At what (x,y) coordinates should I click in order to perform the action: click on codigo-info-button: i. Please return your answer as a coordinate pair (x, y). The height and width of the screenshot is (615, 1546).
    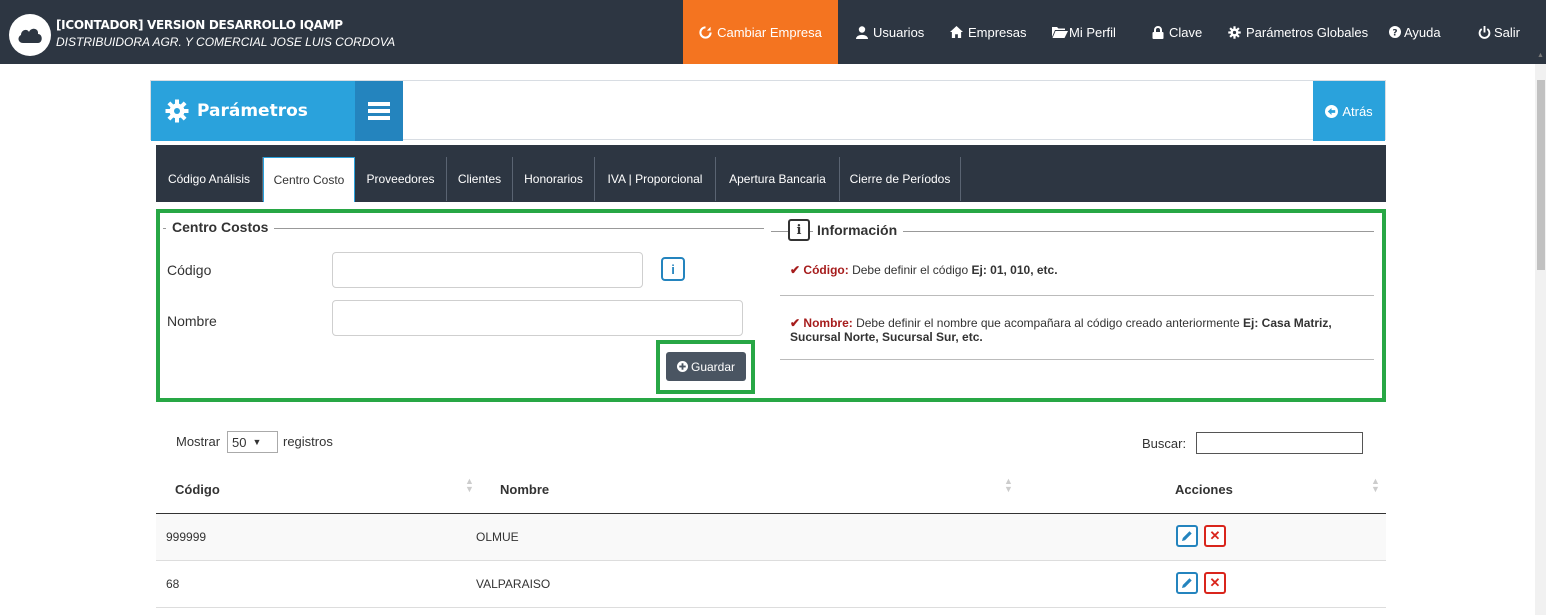
    Looking at the image, I should click on (673, 269).